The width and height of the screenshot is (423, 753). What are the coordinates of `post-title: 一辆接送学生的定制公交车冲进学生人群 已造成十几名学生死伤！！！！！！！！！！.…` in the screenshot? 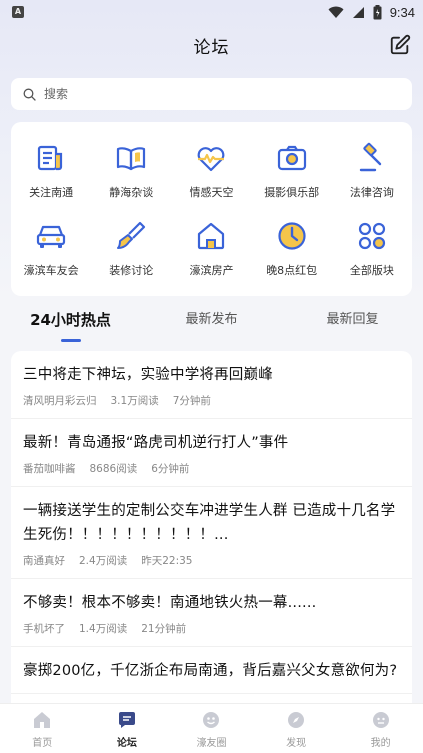 It's located at (209, 523).